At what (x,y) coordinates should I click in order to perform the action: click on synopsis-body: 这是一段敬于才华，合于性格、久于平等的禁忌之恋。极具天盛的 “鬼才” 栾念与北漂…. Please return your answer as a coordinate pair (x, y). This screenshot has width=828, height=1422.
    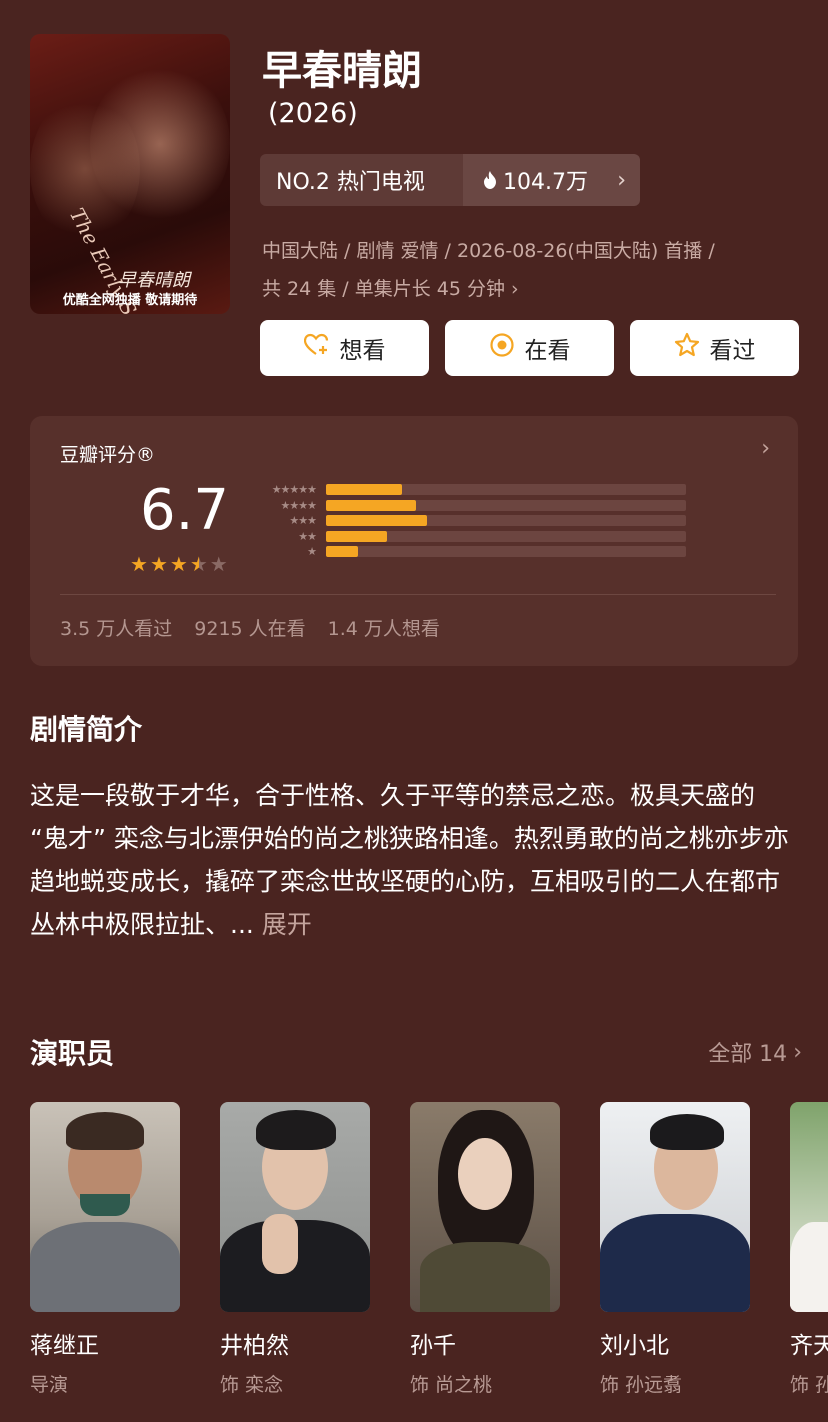
    Looking at the image, I should click on (409, 860).